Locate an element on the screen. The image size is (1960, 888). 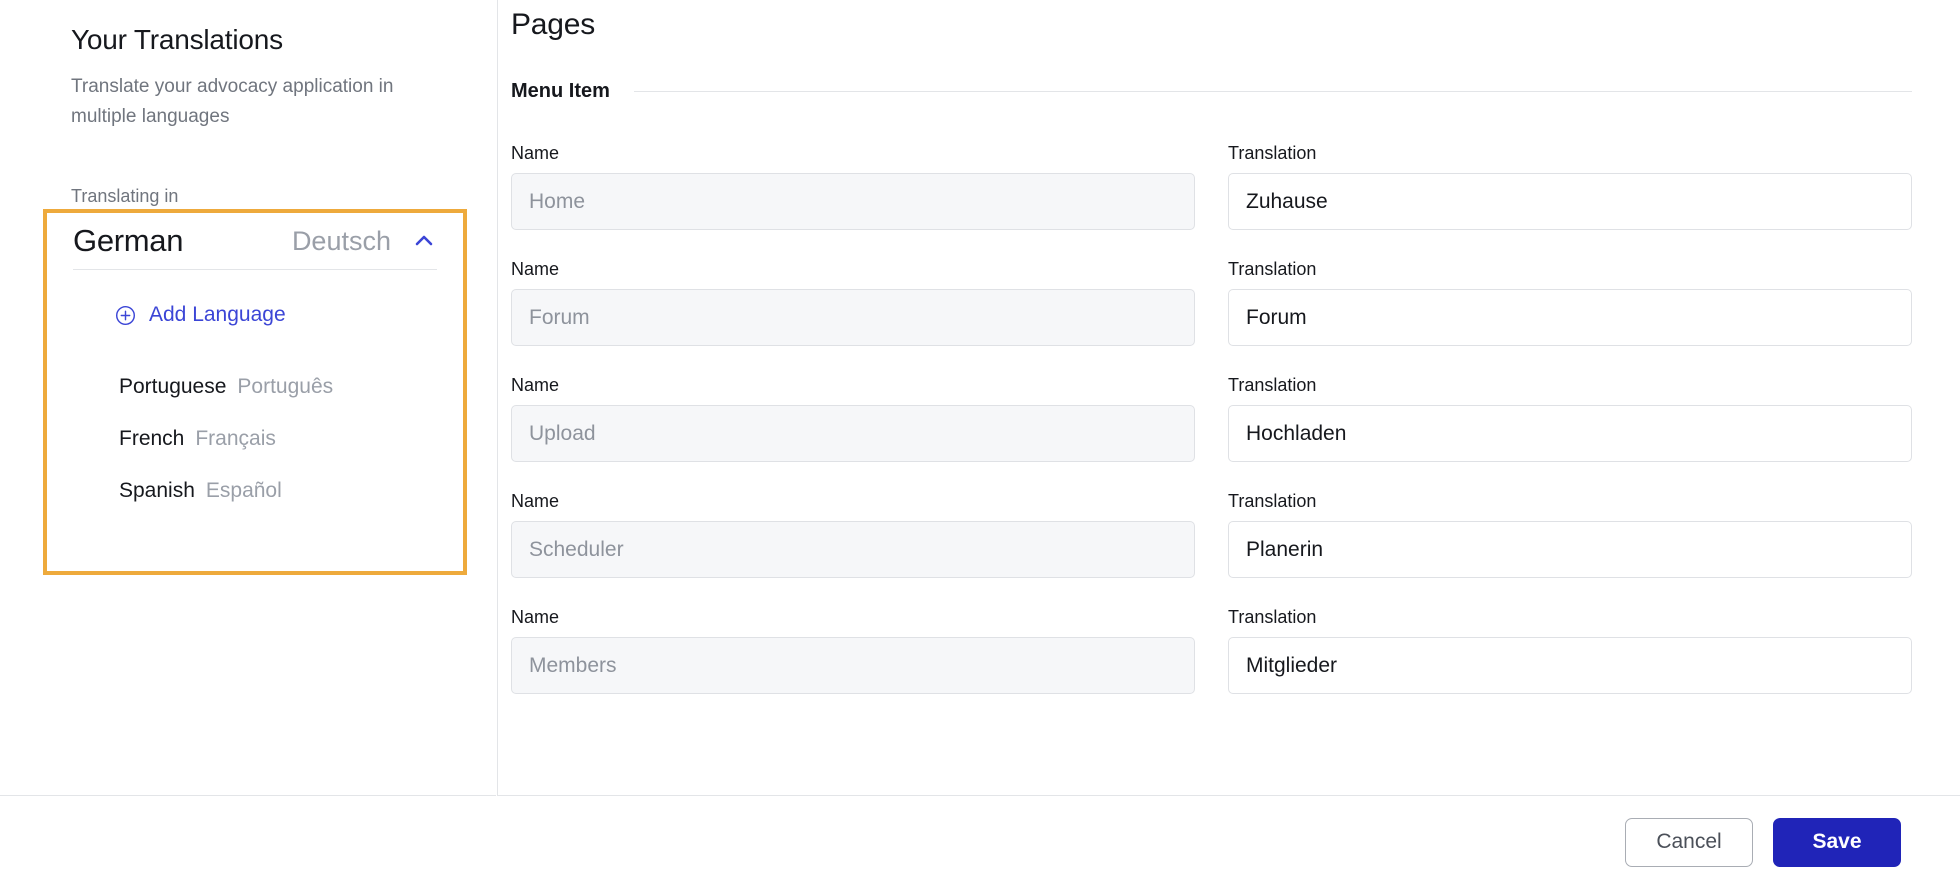
plus-circle-icon is located at coordinates (125, 315).